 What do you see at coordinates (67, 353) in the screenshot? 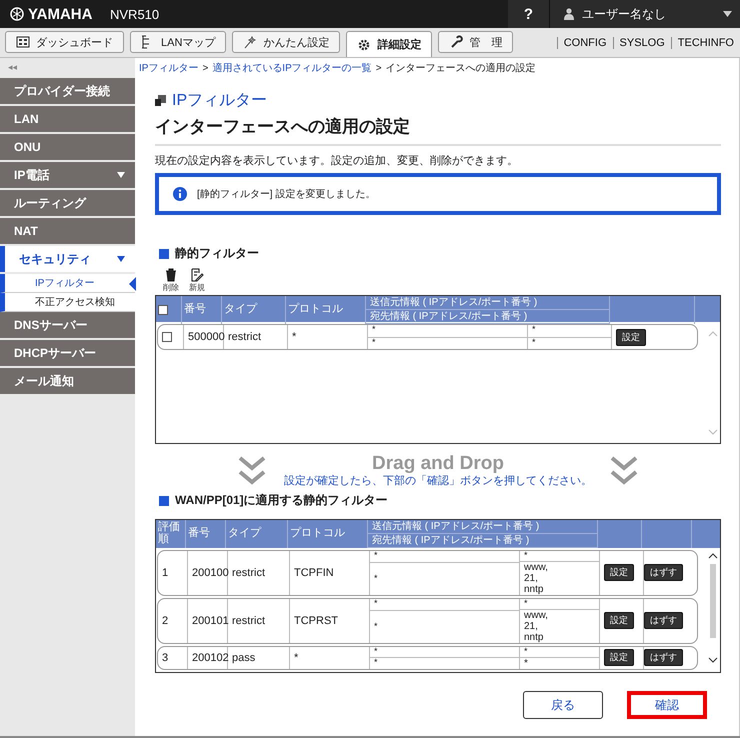
I see `sidebar-item: DHCPサーバー` at bounding box center [67, 353].